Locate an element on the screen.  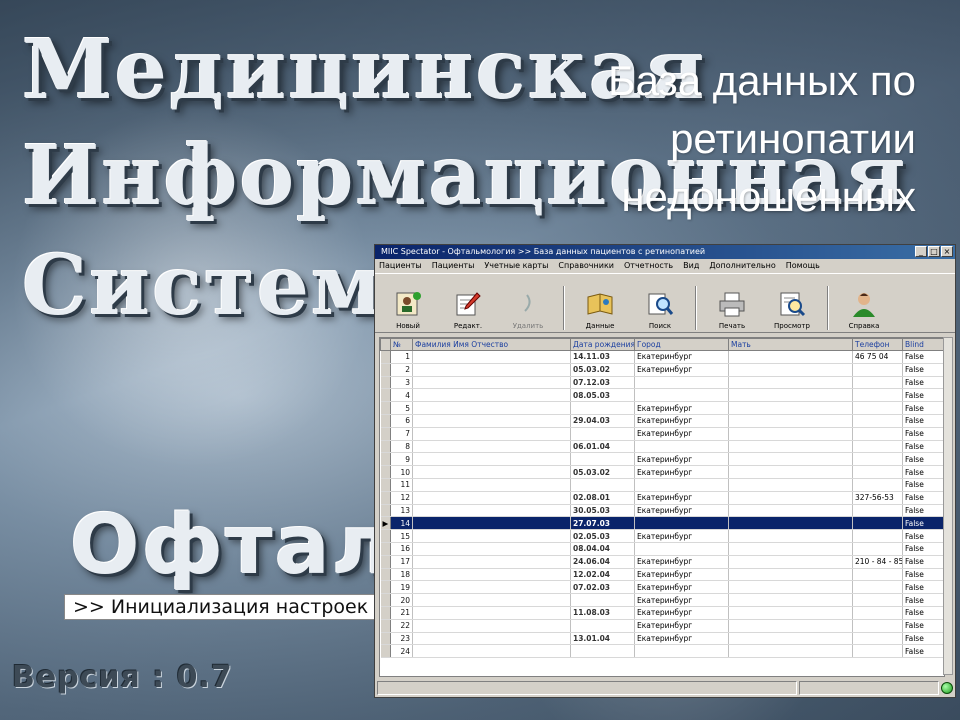
table-row: 24 False is located at coordinates (662, 651).